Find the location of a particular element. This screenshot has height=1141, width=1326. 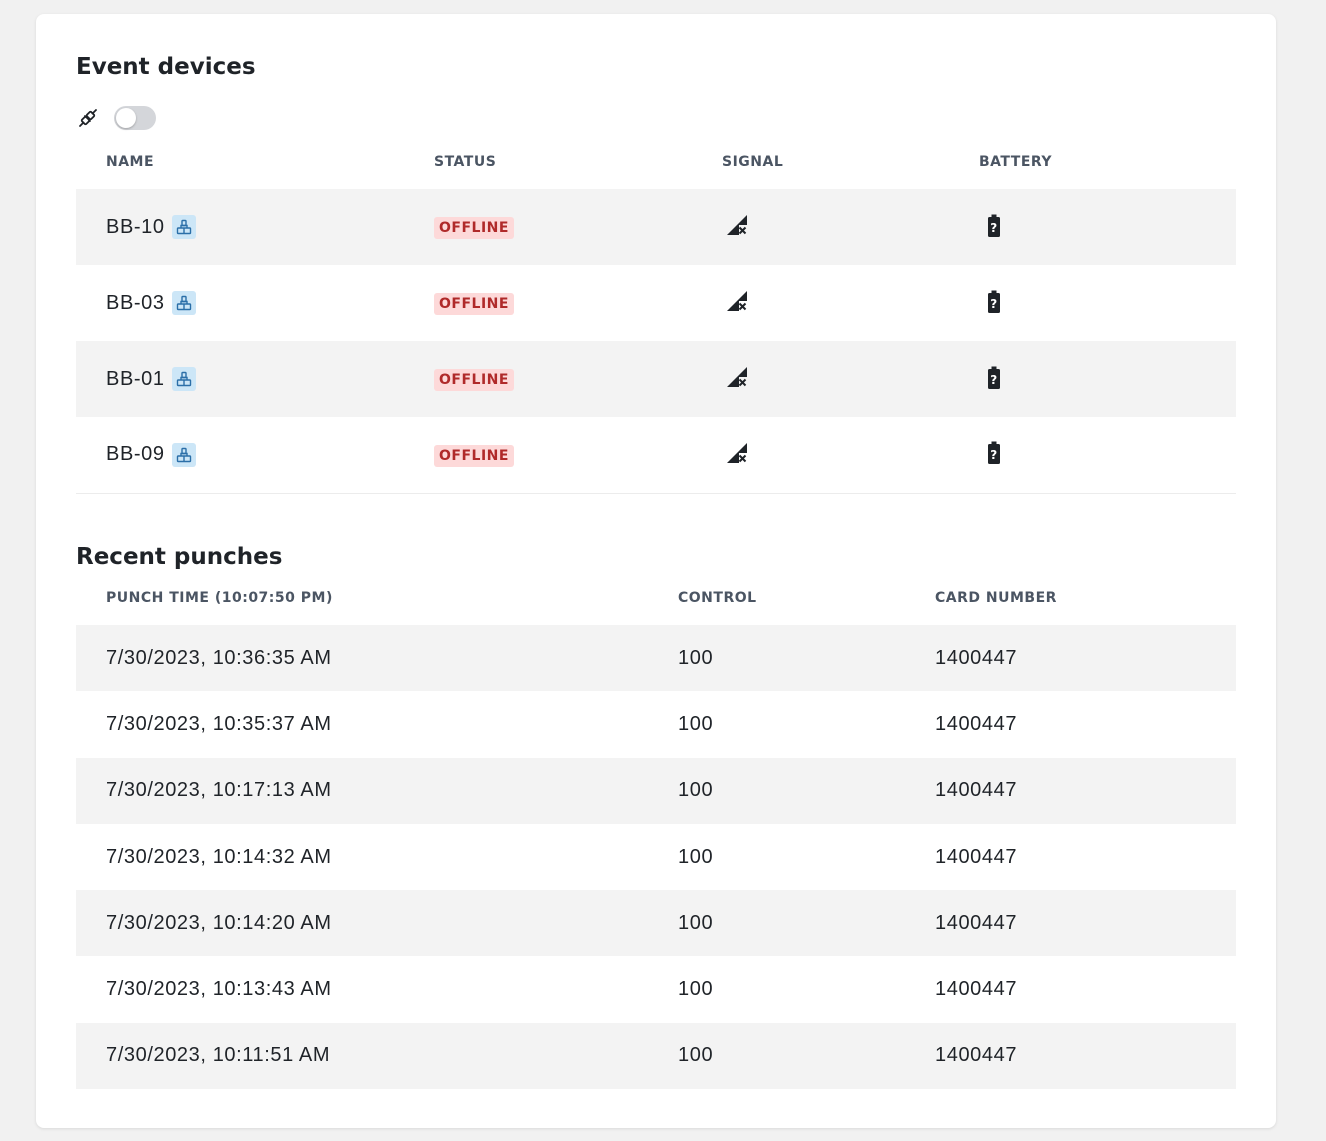

device-row: BB-09 OFFLINE? is located at coordinates (656, 455).